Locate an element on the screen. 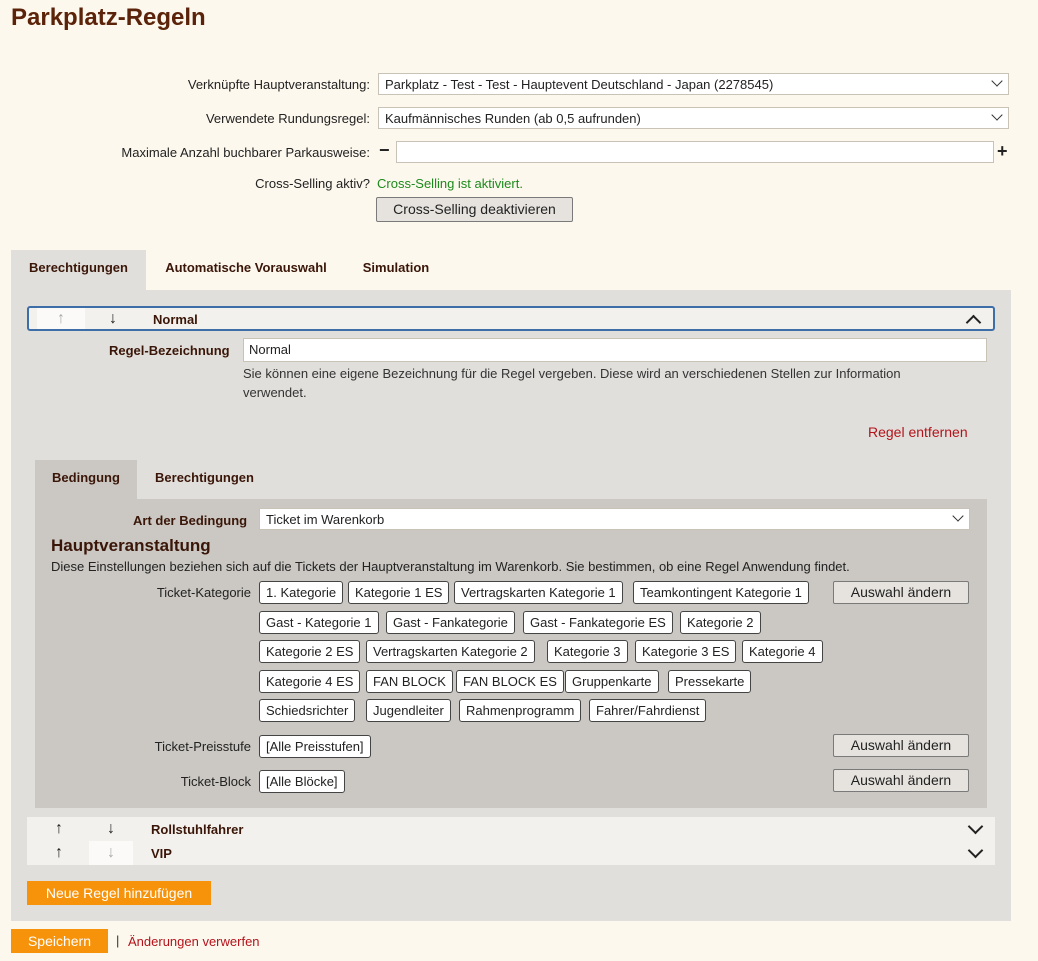  category-chip: Kategorie 2 is located at coordinates (720, 622).